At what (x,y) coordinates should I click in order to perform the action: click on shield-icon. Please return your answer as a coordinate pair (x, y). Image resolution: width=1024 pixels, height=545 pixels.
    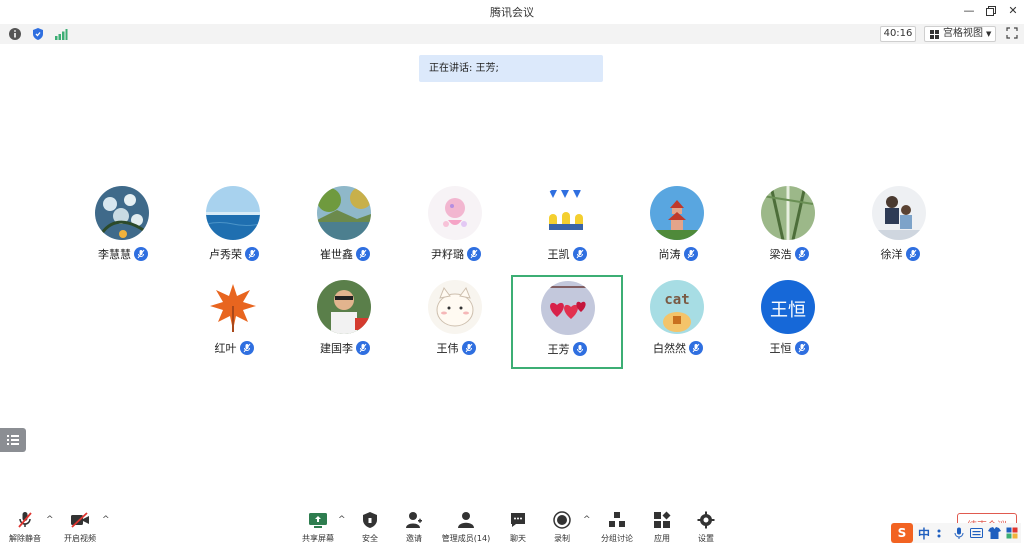
    Looking at the image, I should click on (38, 34).